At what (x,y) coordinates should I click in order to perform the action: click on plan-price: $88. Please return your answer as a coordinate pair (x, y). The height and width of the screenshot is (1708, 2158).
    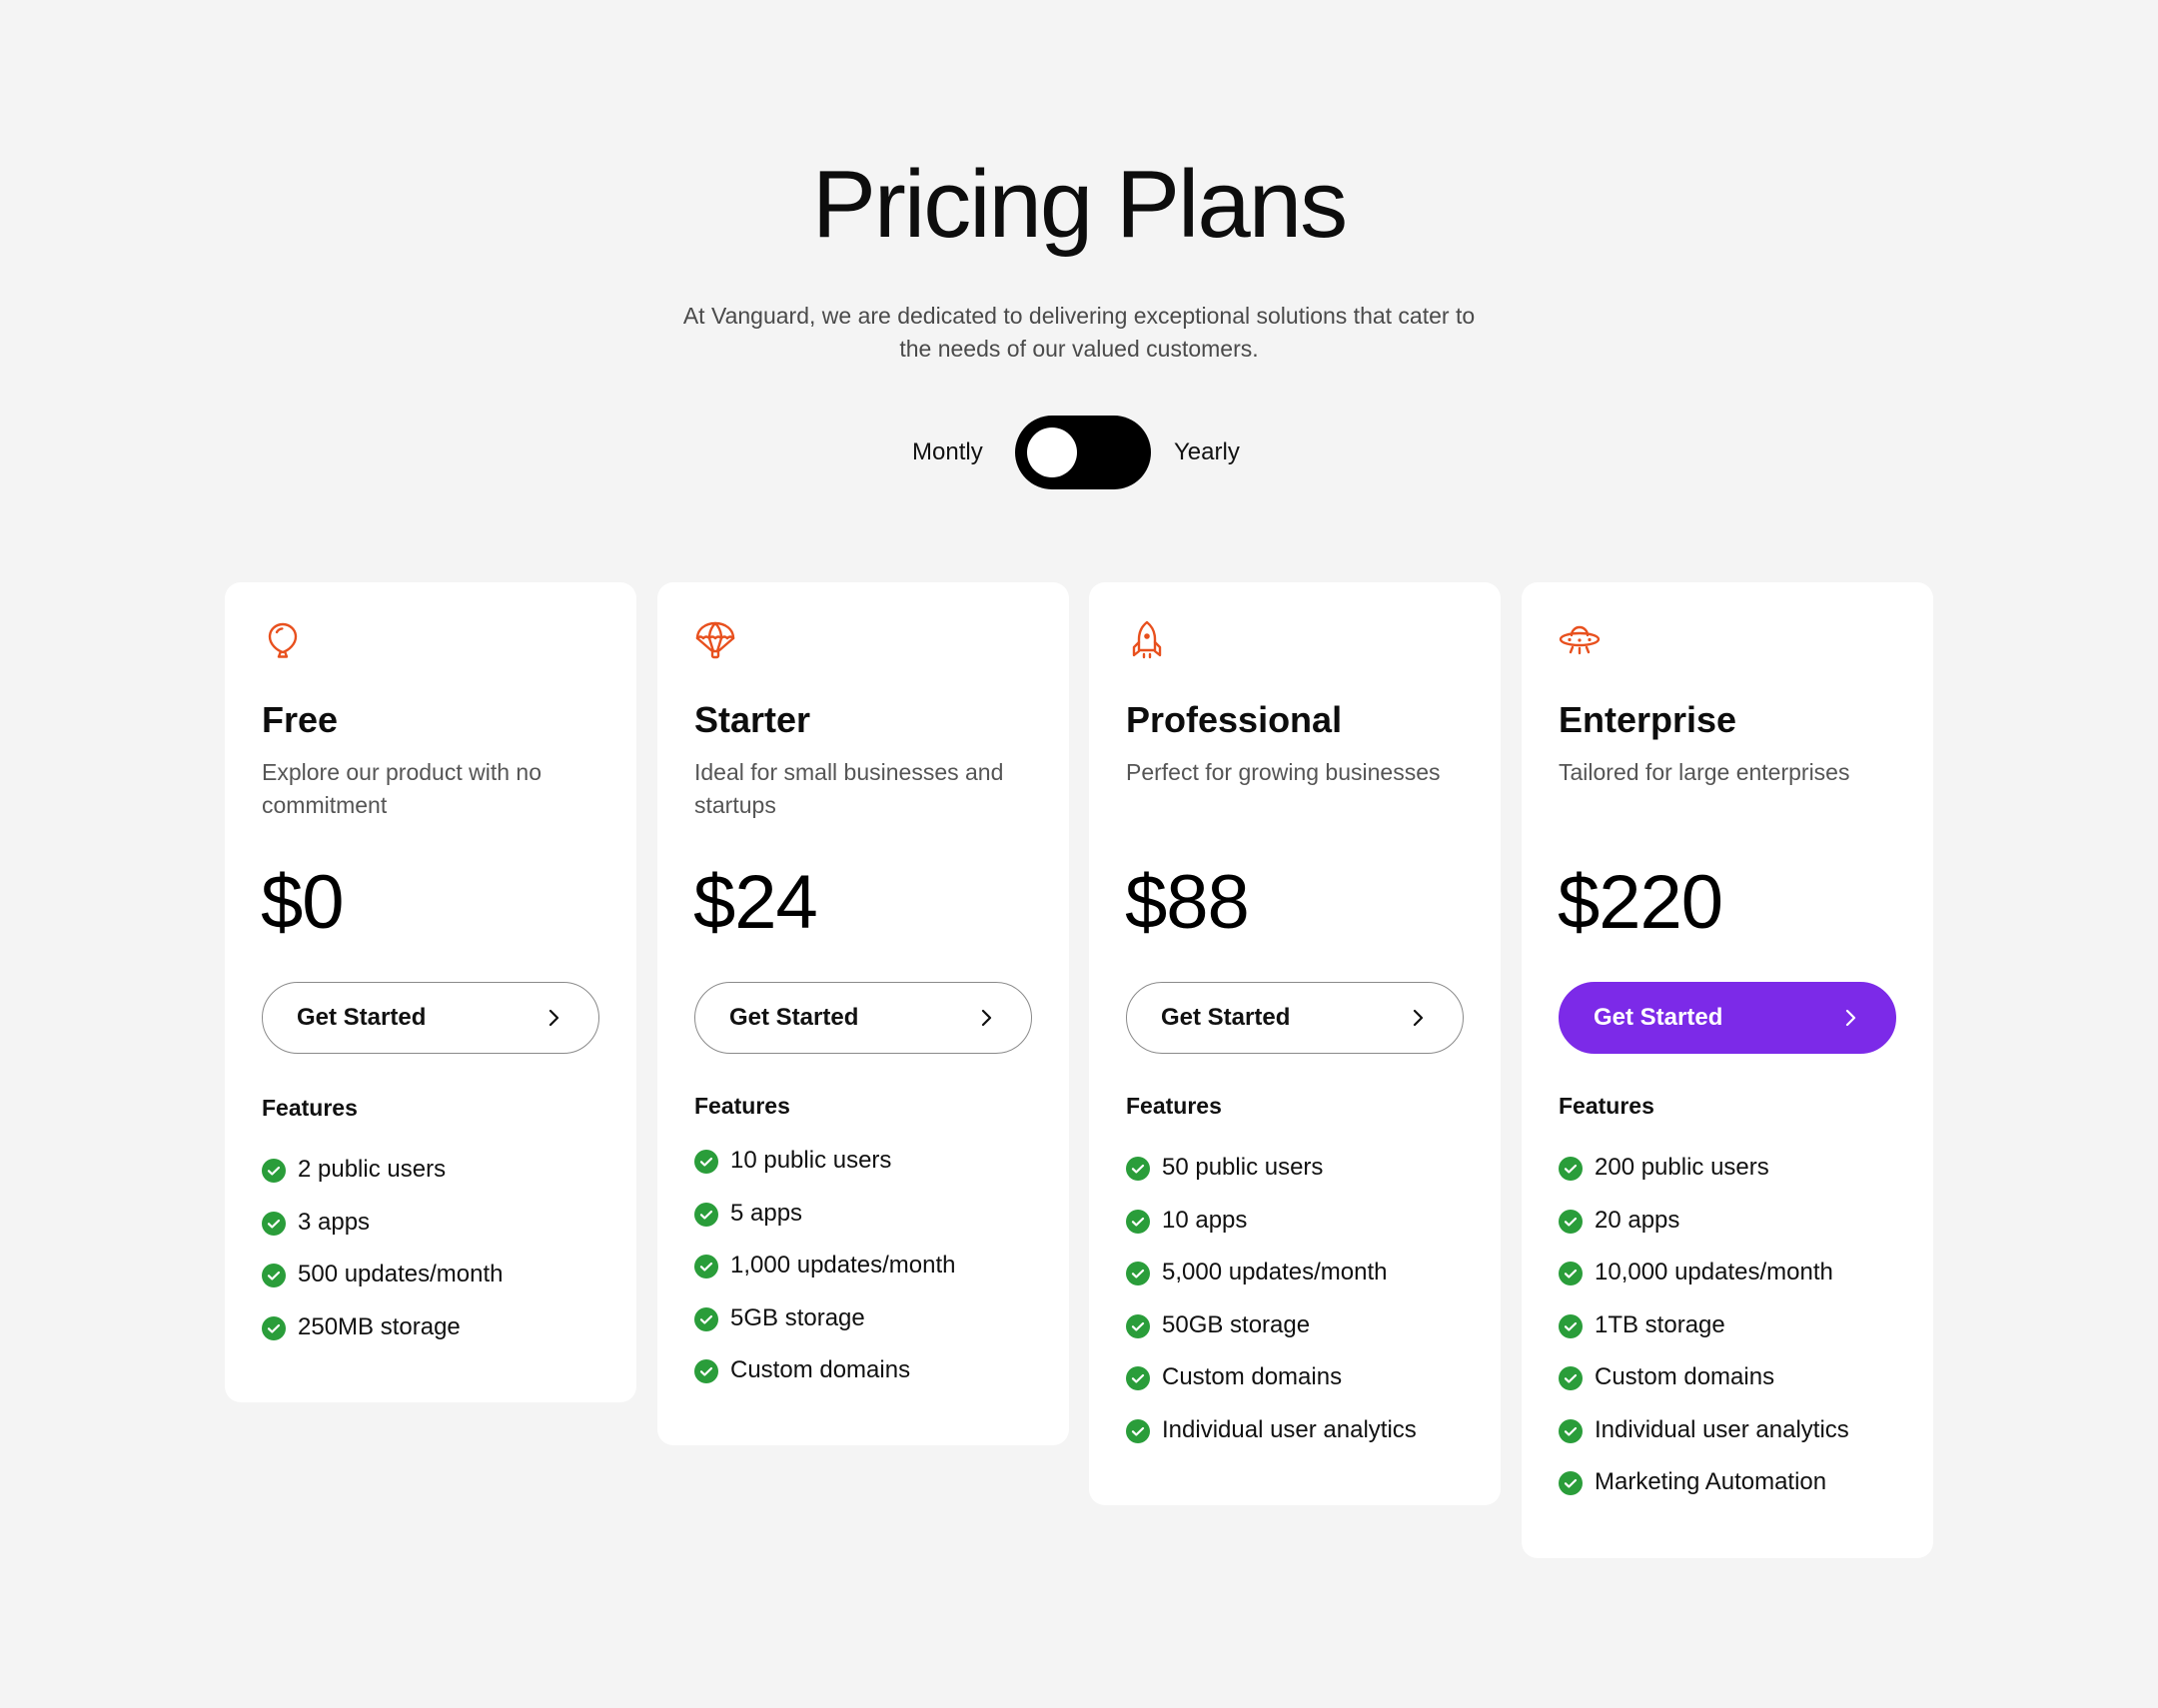
    Looking at the image, I should click on (1187, 902).